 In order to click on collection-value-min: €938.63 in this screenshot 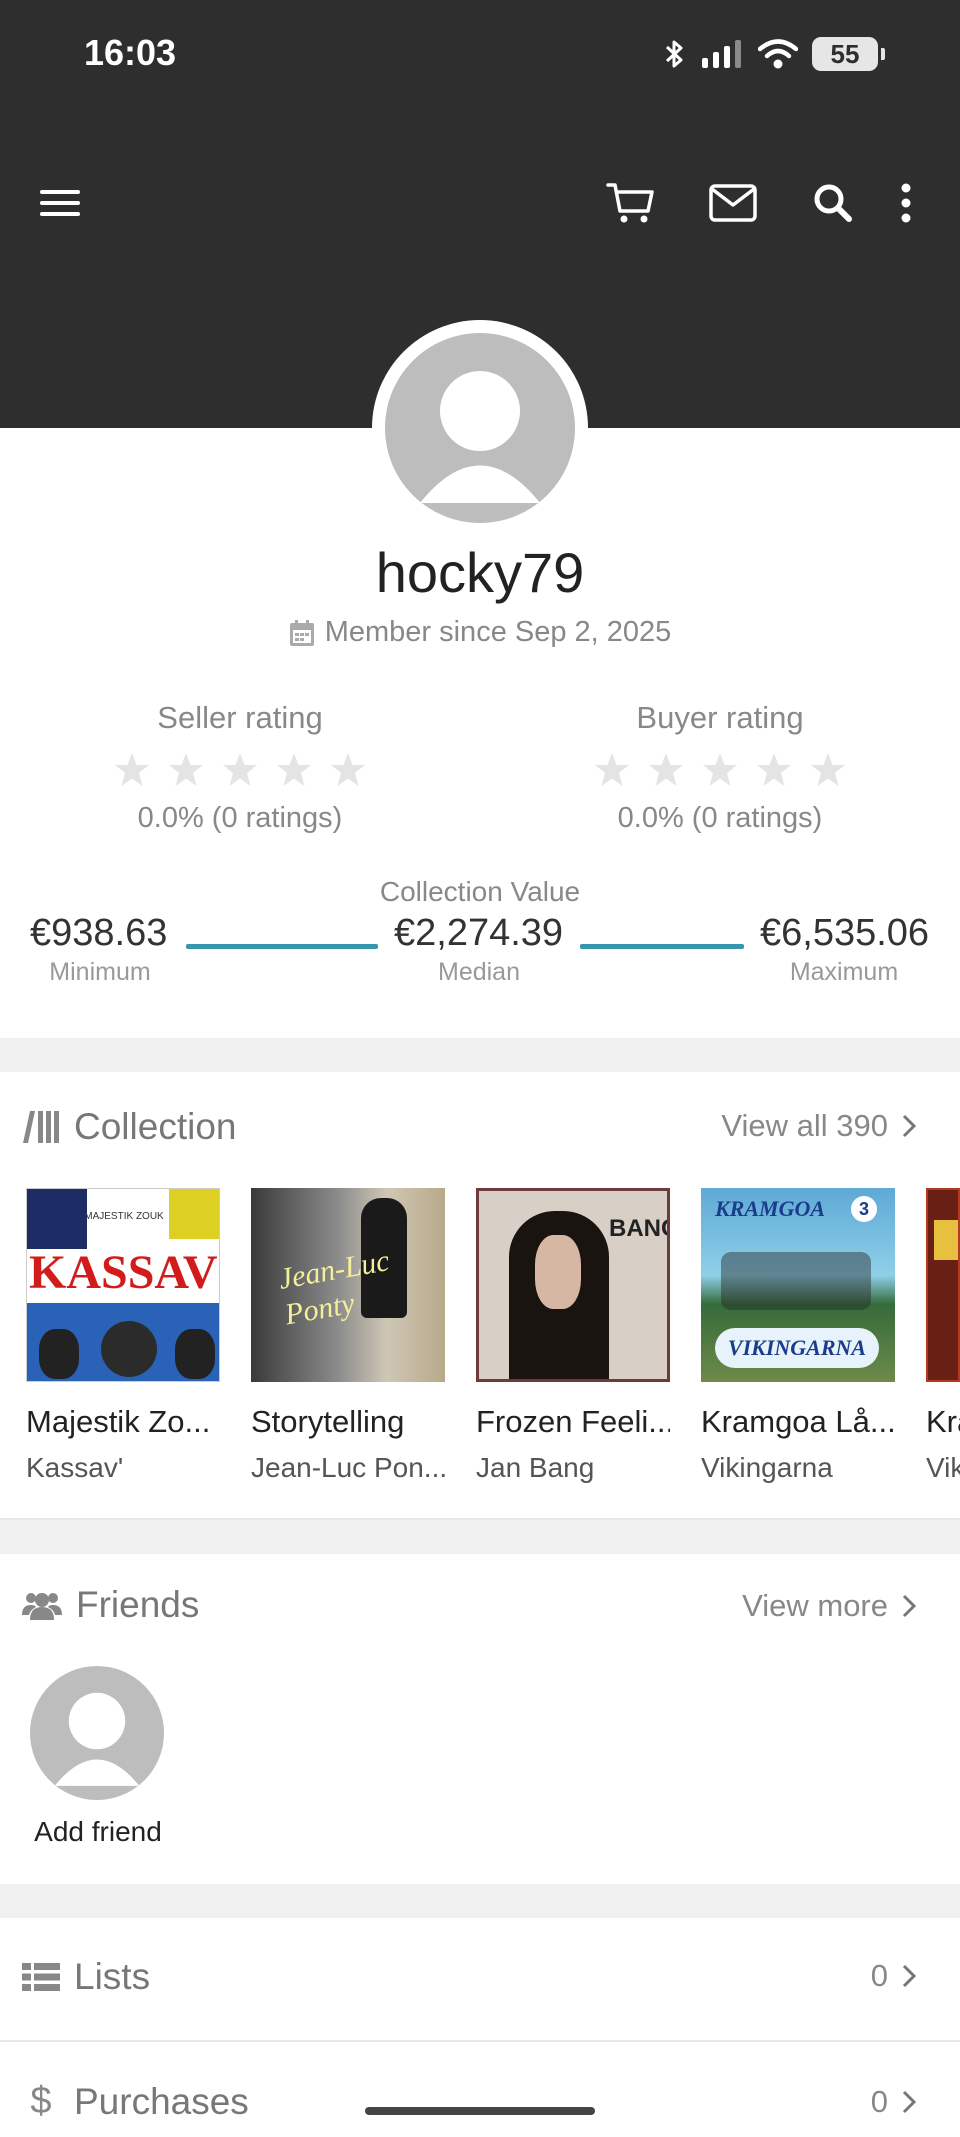, I will do `click(99, 933)`.